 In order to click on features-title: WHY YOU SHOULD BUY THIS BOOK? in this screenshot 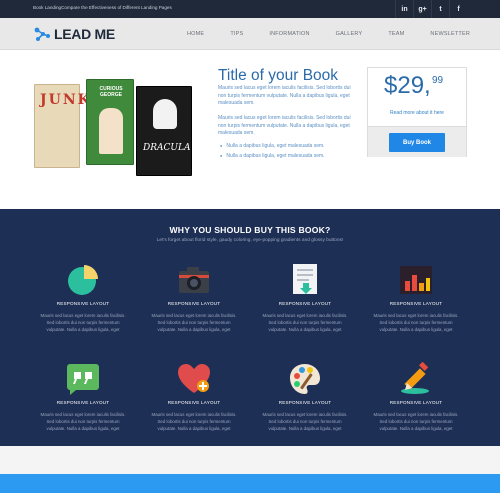, I will do `click(250, 230)`.